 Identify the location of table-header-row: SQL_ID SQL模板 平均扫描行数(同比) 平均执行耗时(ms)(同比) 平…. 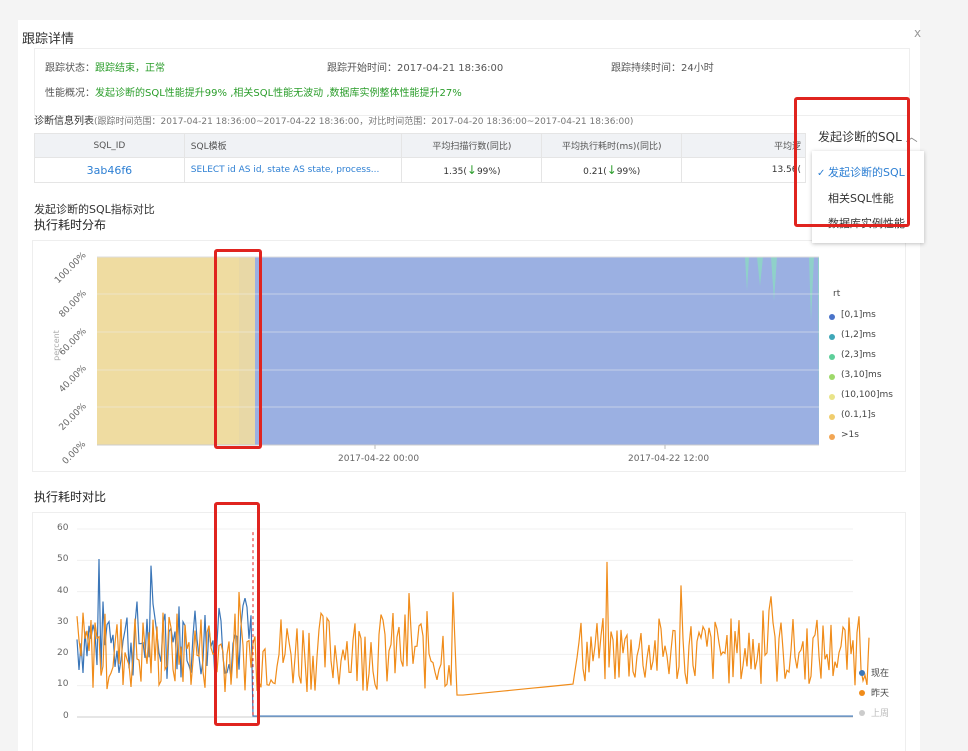
(420, 145).